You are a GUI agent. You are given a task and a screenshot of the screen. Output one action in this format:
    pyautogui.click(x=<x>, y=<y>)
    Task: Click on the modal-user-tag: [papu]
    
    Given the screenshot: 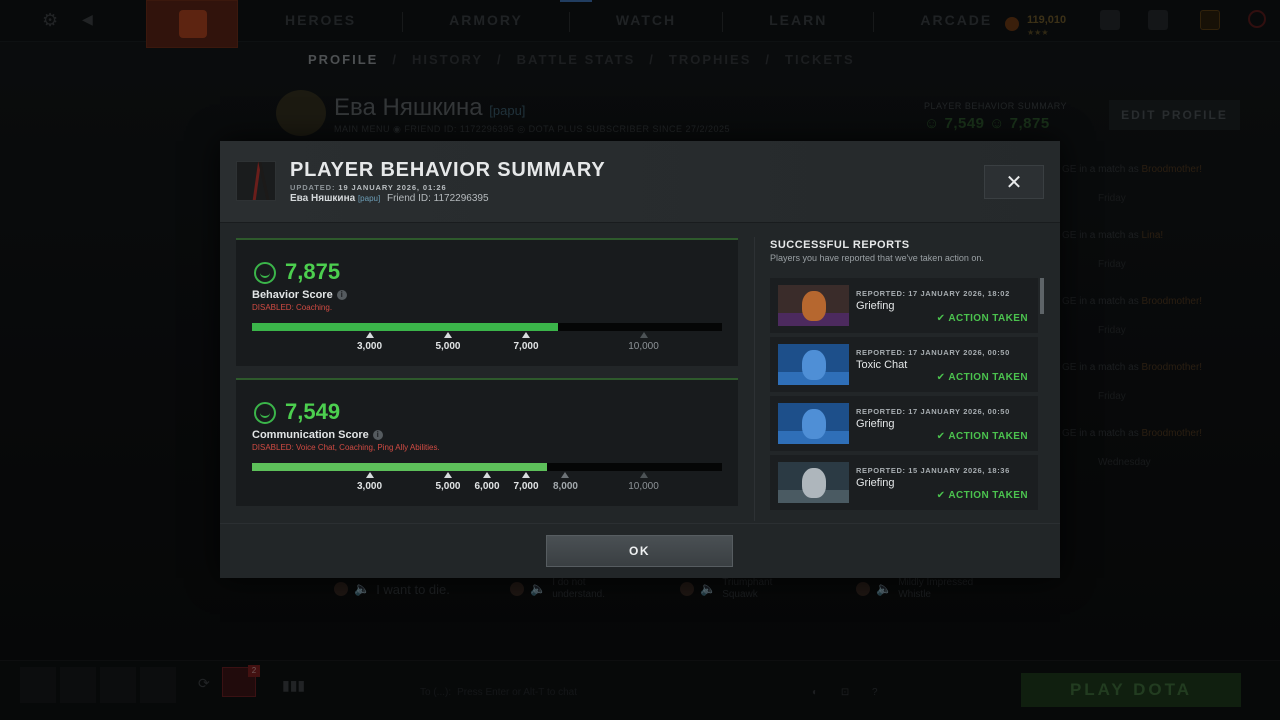 What is the action you would take?
    pyautogui.click(x=369, y=198)
    